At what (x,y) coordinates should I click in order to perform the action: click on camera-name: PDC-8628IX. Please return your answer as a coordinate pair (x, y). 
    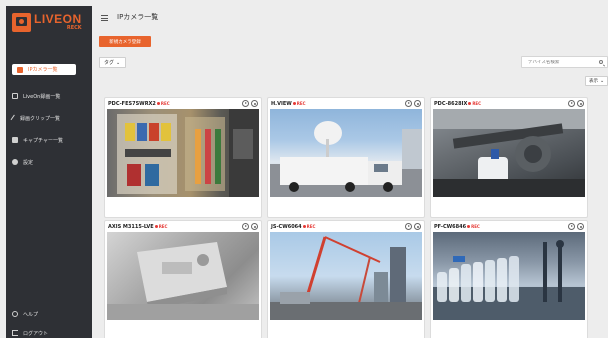
    Looking at the image, I should click on (451, 103).